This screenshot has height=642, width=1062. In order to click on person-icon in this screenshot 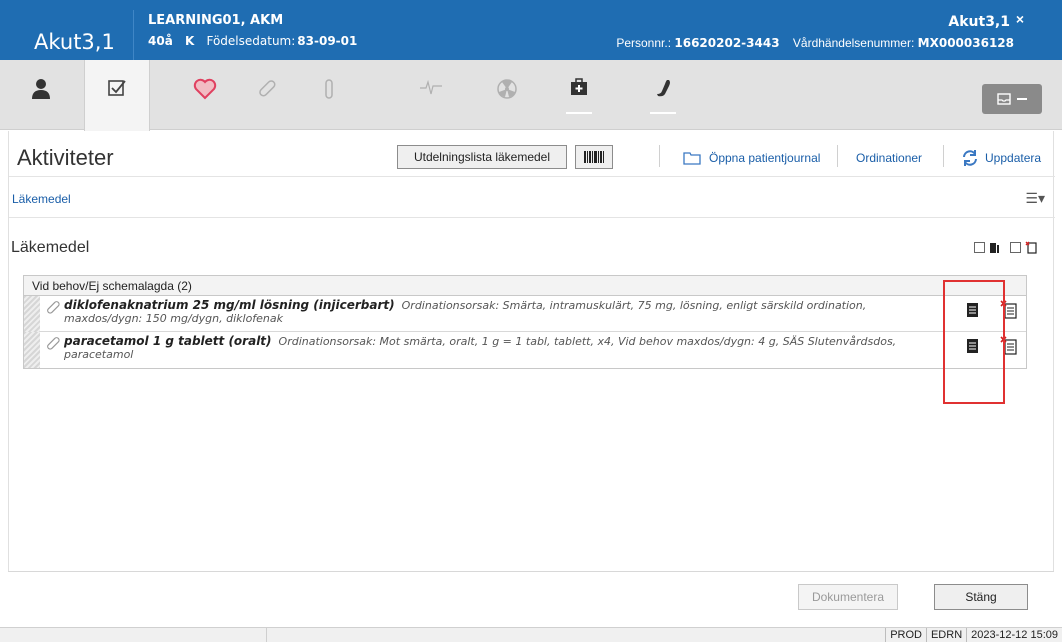, I will do `click(41, 89)`.